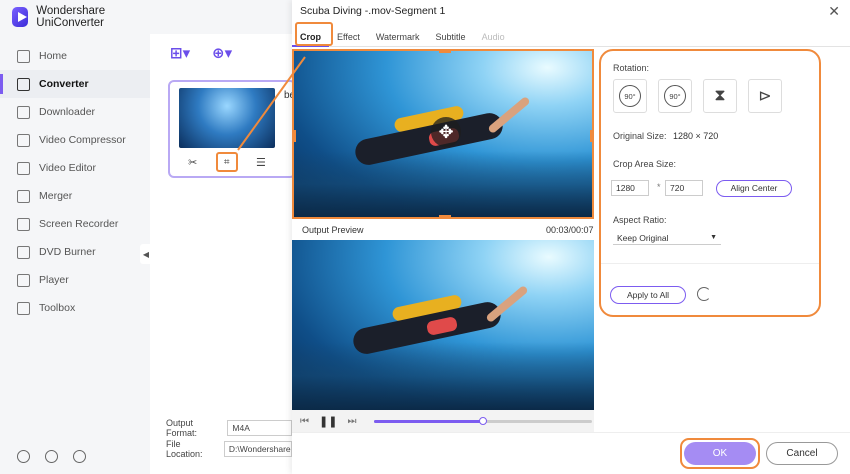  I want to click on flip-vertical-button: ⊳, so click(765, 96).